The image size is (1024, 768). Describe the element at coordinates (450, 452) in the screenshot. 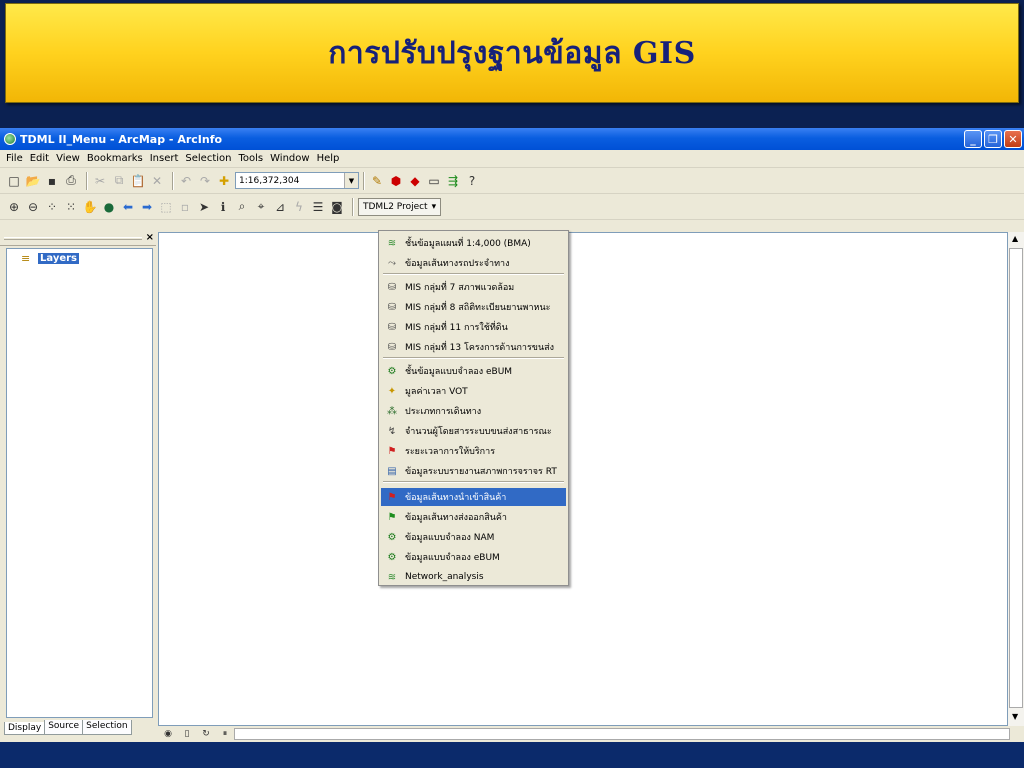

I see `project-menu-item-label: ระยะเวลาการให้บริการ` at that location.